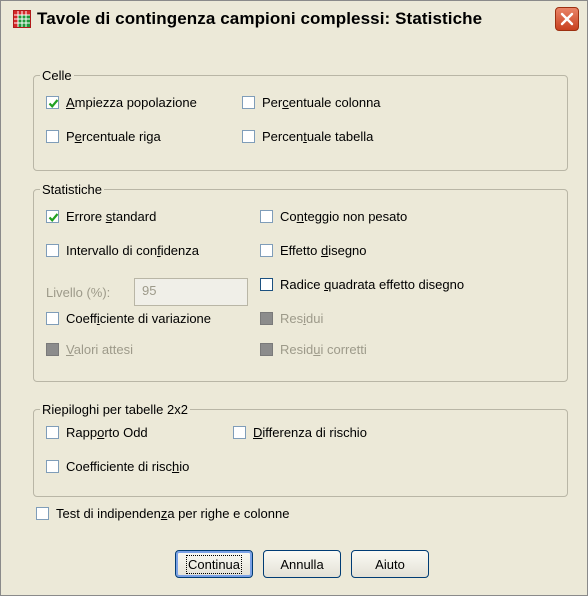 This screenshot has height=596, width=588. I want to click on livello-label: Livello (%):, so click(78, 292).